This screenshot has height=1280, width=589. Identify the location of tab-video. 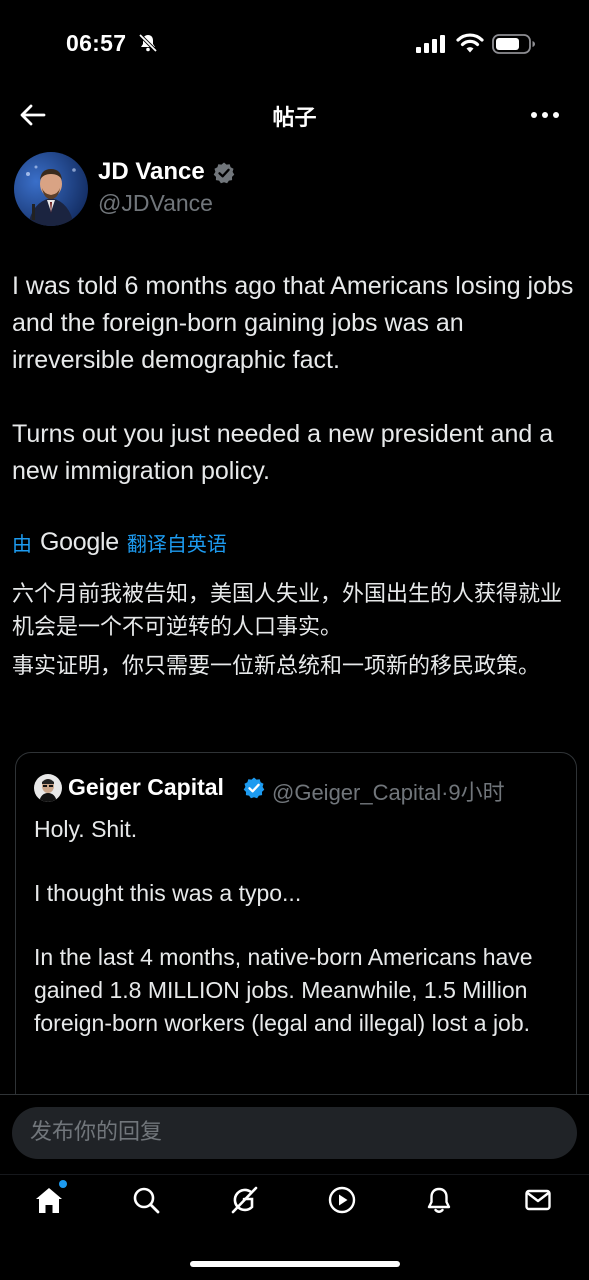
(342, 1200).